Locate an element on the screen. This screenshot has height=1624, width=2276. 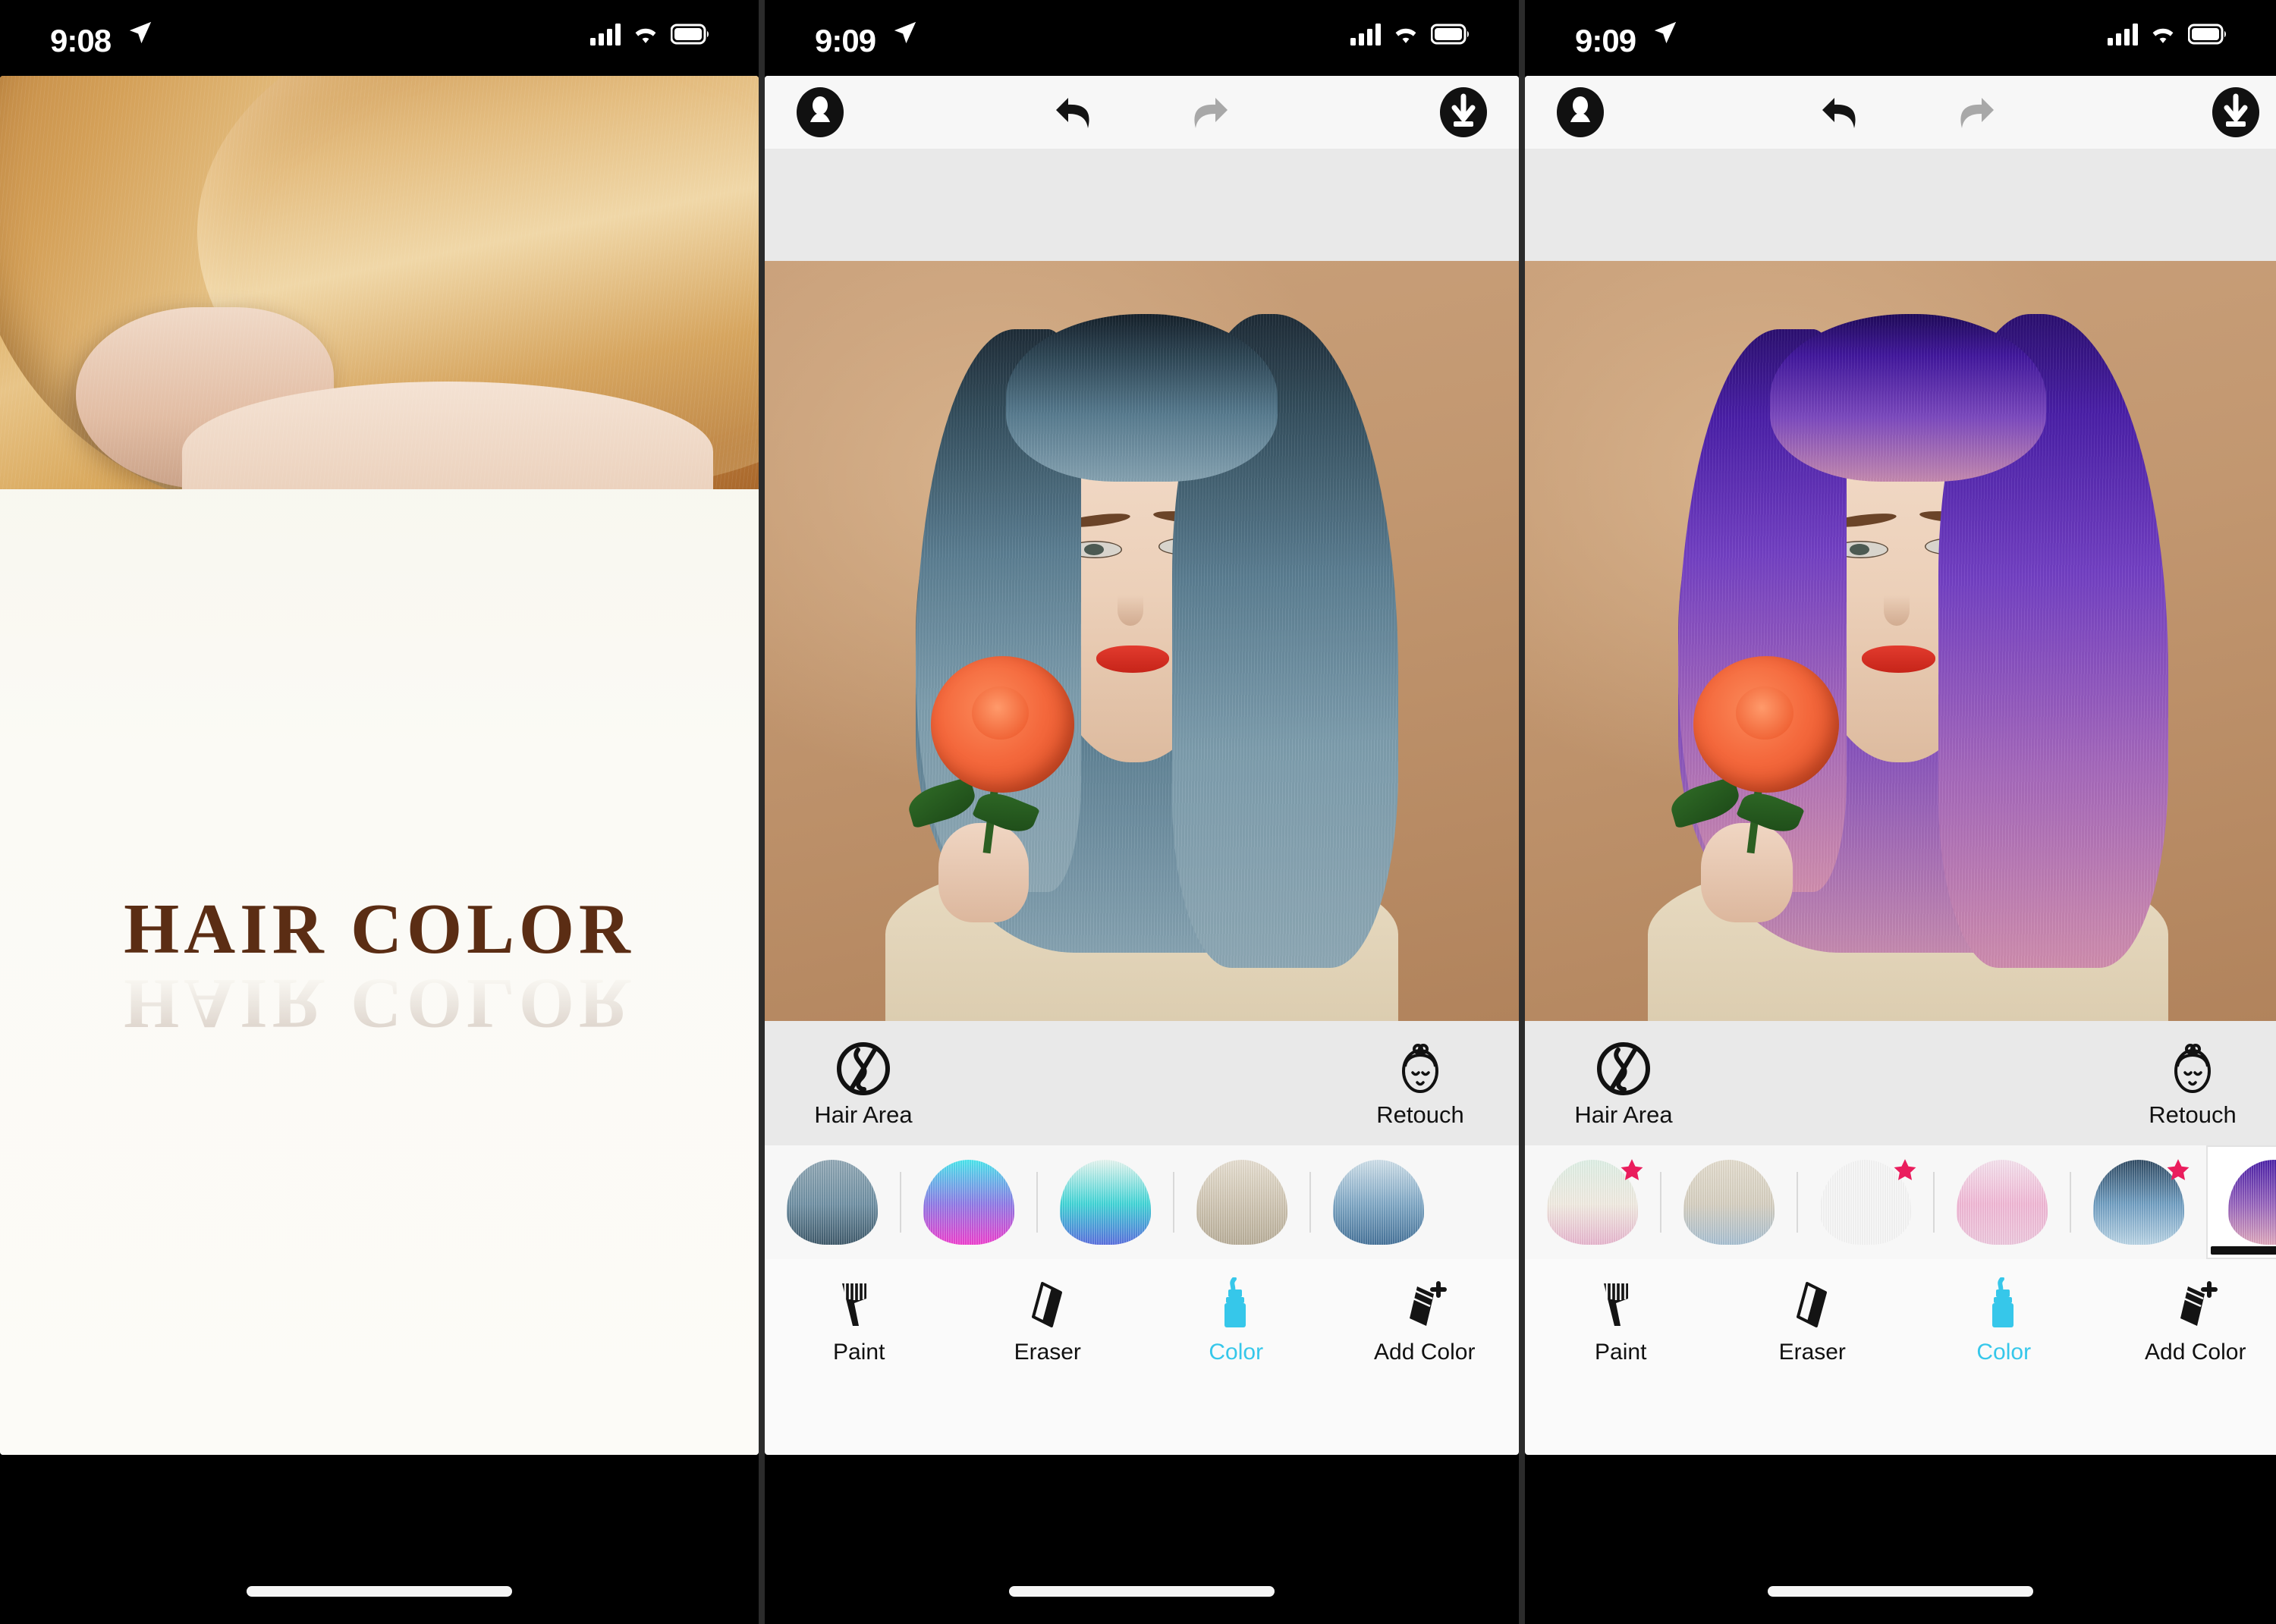
app-title-reflection: HAIR COLOR is located at coordinates (379, 1003).